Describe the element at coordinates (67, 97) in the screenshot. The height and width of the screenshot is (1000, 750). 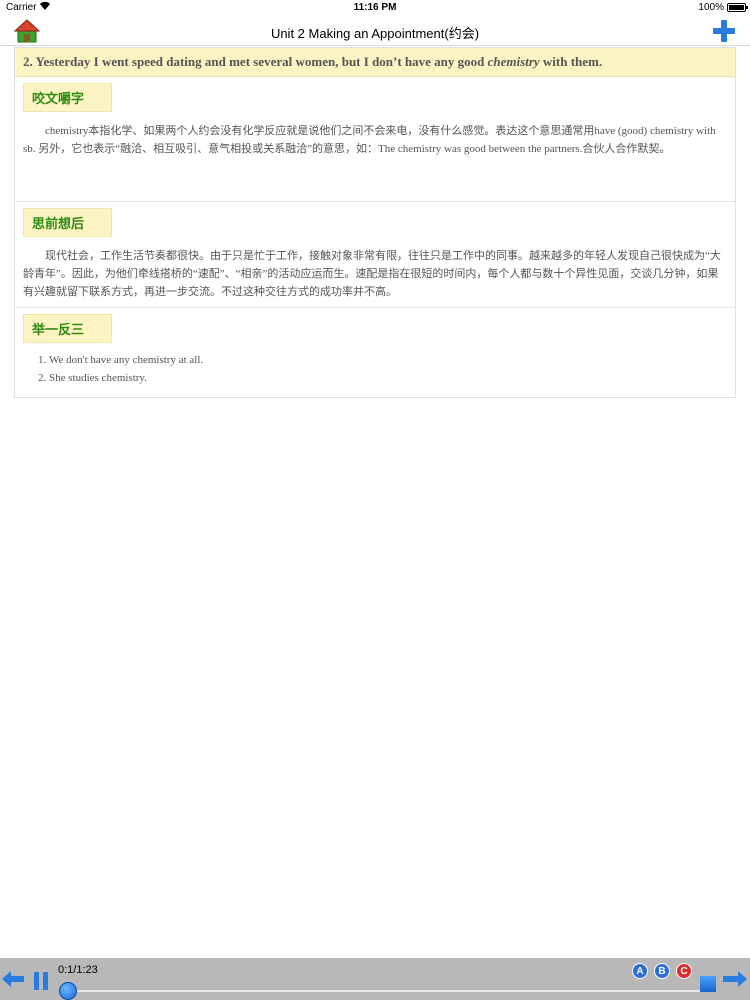
I see `section-tag: 咬文嚼字` at that location.